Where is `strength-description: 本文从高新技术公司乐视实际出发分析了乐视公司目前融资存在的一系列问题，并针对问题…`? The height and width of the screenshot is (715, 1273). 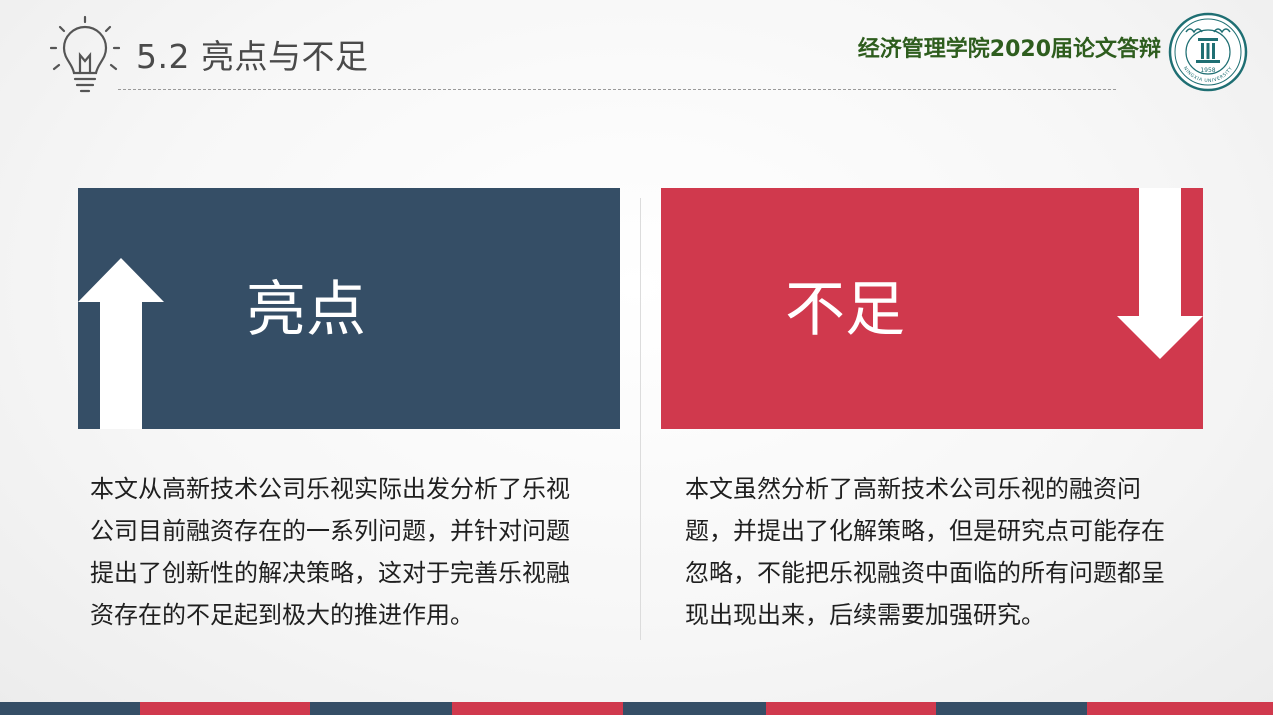
strength-description: 本文从高新技术公司乐视实际出发分析了乐视公司目前融资存在的一系列问题，并针对问题… is located at coordinates (330, 552).